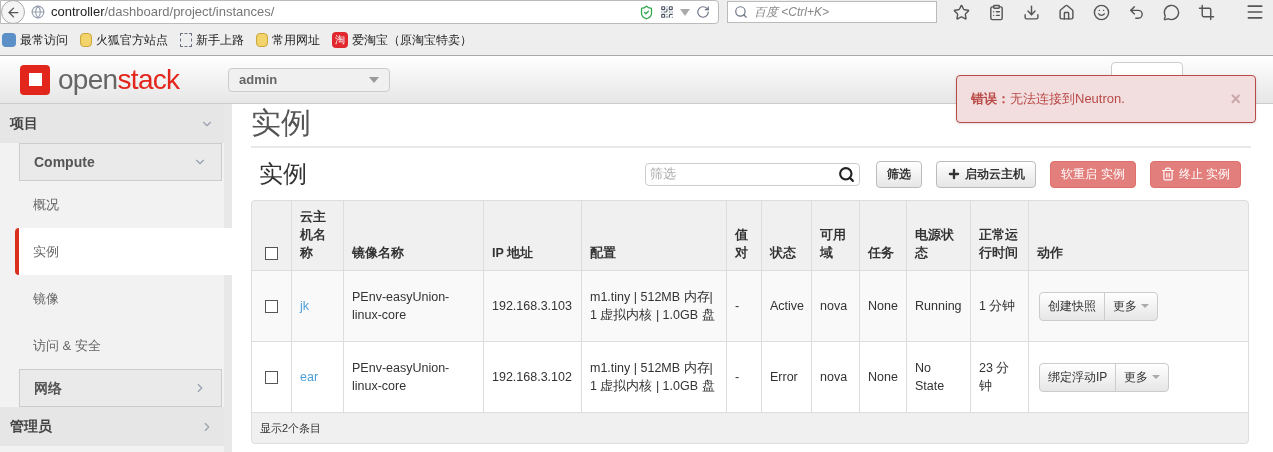 Image resolution: width=1273 pixels, height=452 pixels. I want to click on table-cell: 192.168.3.102, so click(533, 377).